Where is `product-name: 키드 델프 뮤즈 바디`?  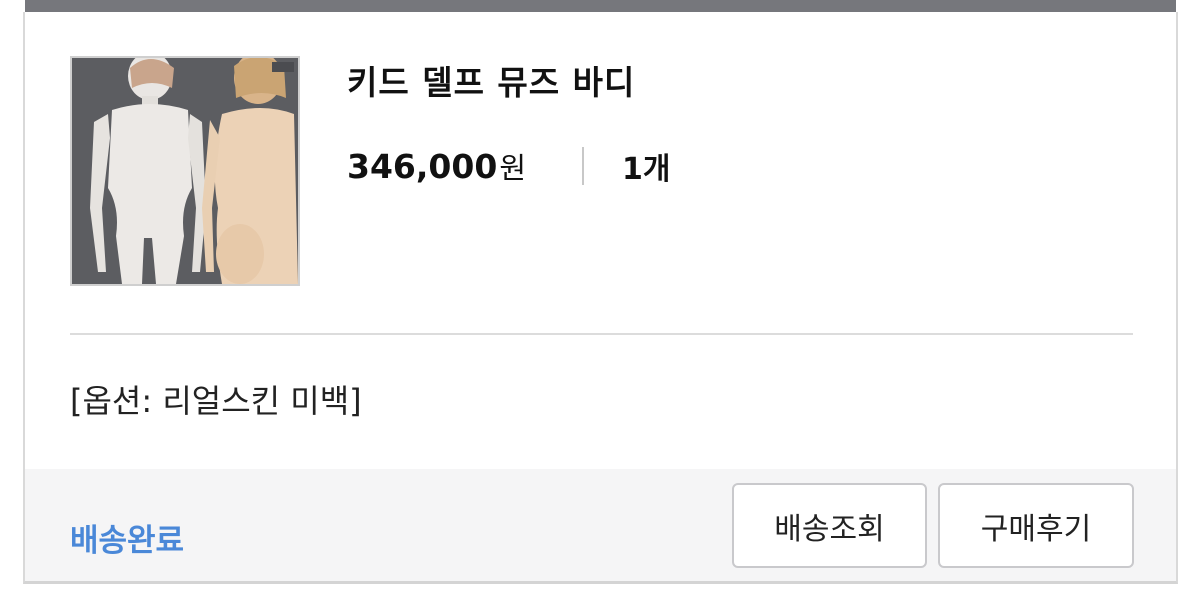 product-name: 키드 델프 뮤즈 바디 is located at coordinates (491, 80).